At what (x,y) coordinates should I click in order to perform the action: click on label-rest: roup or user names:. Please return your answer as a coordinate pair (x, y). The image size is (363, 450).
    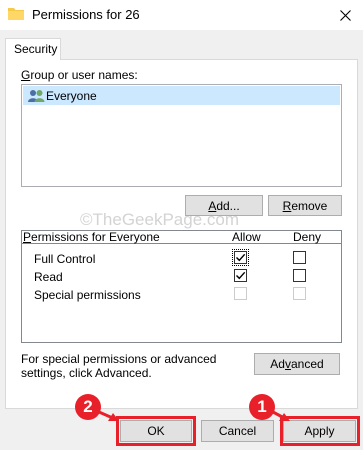
    Looking at the image, I should click on (84, 75).